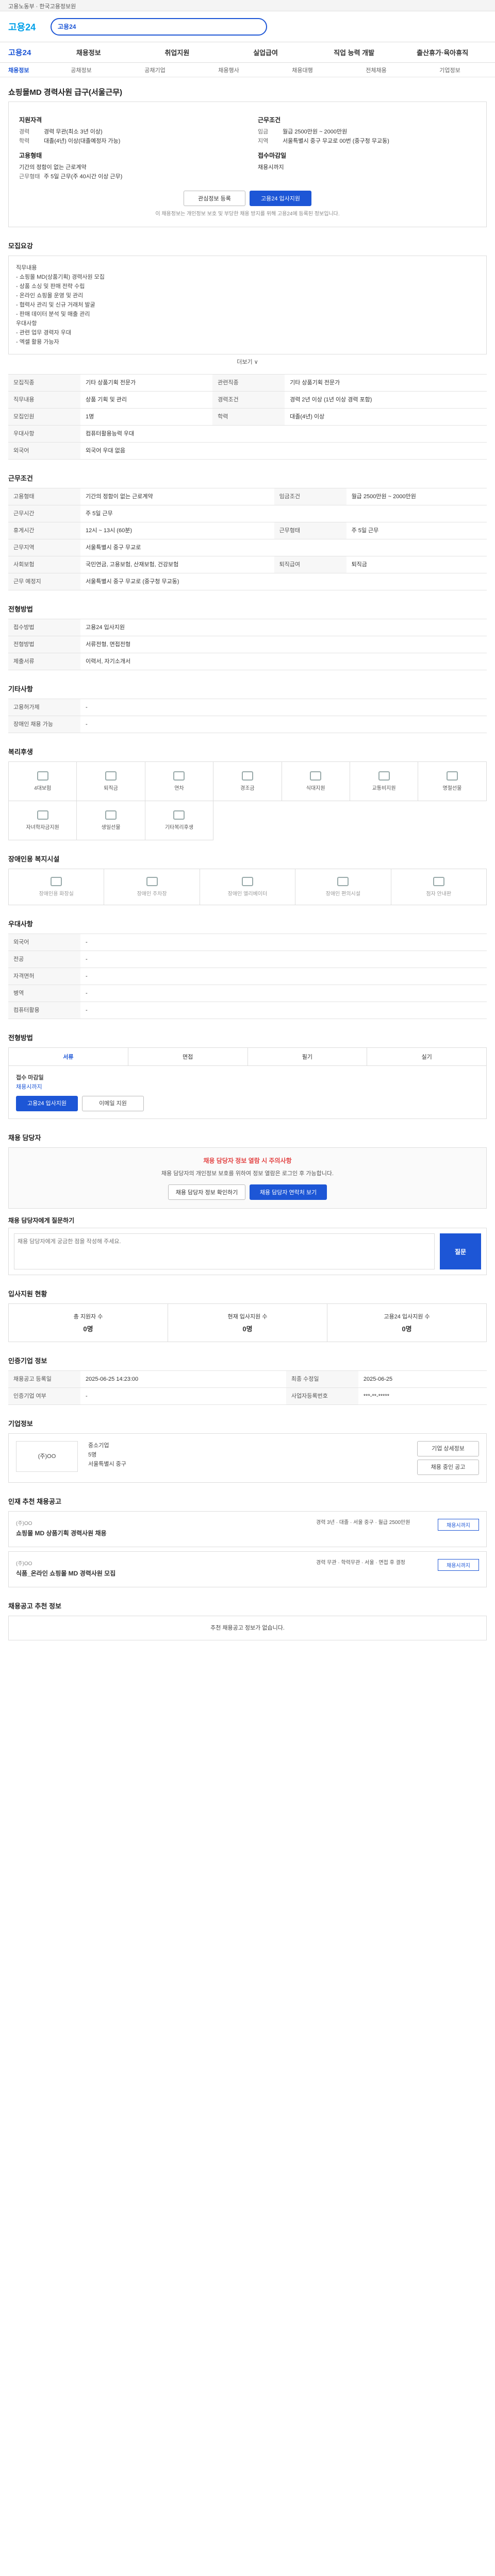  Describe the element at coordinates (450, 70) in the screenshot. I see `subnav-item-6: 기업정보` at that location.